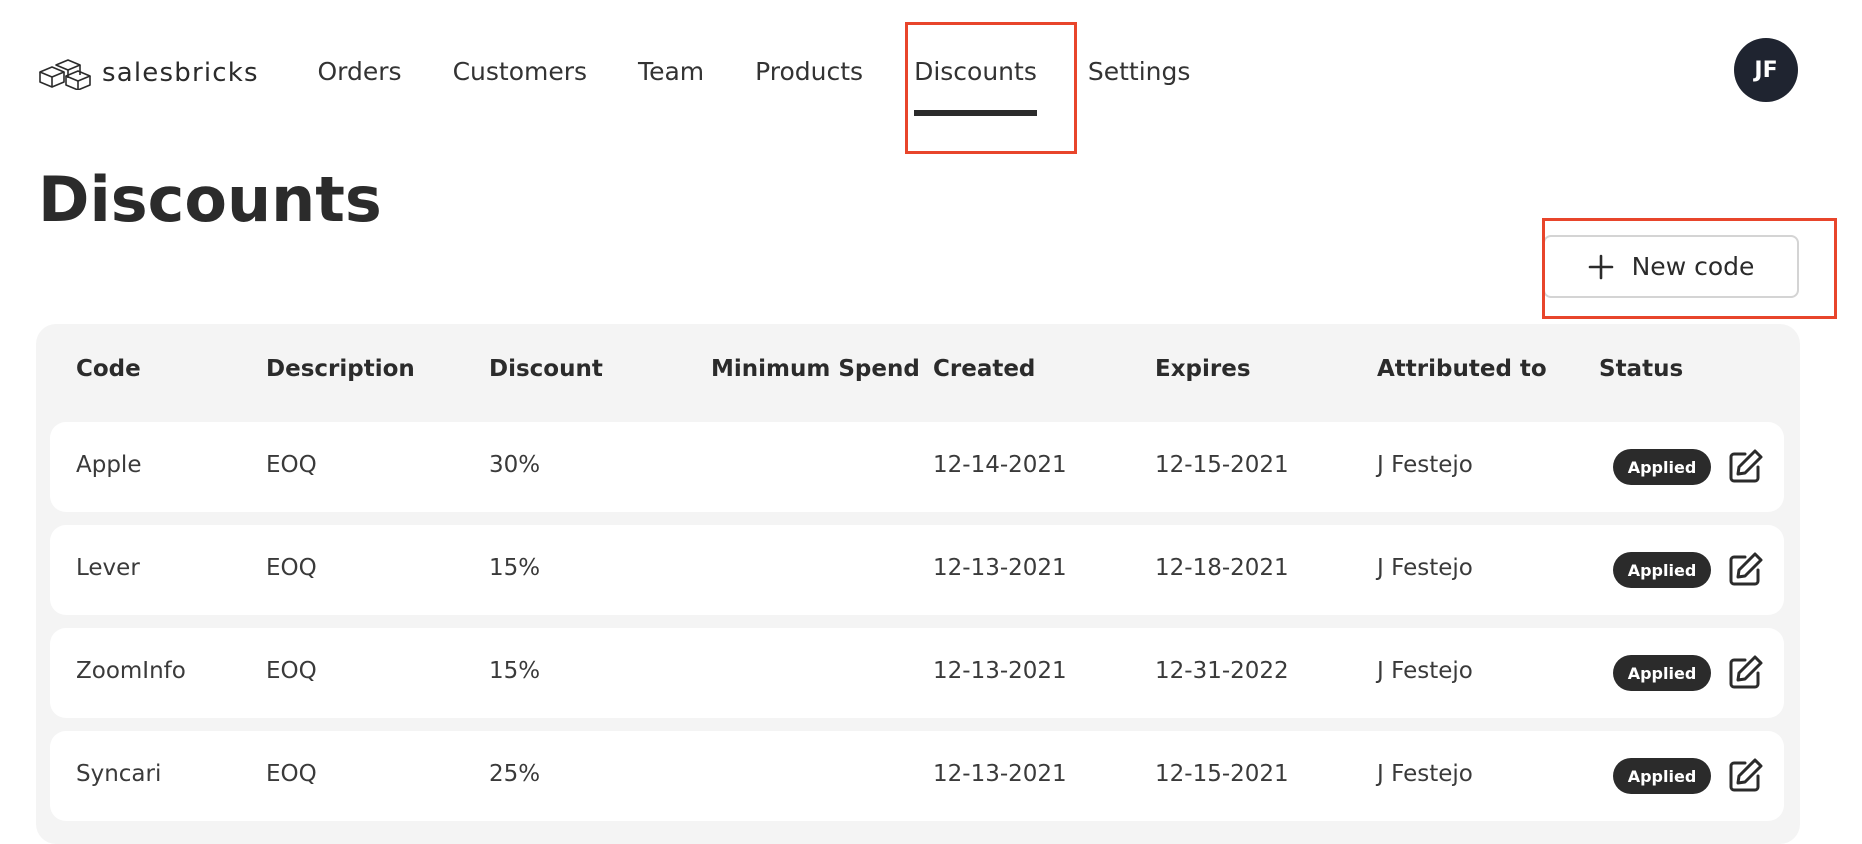  Describe the element at coordinates (65, 74) in the screenshot. I see `bricks-logo-icon` at that location.